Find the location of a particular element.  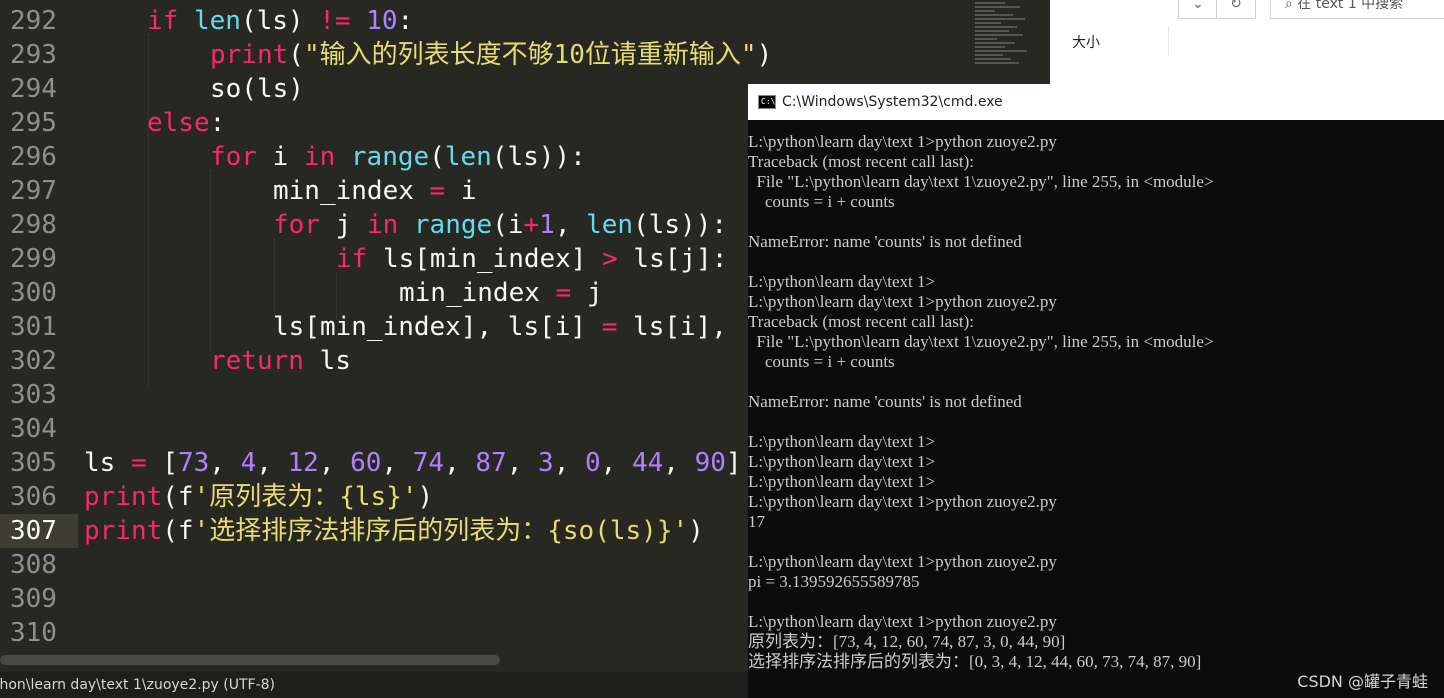

code-line: for j in range(i+1, len(ls)): is located at coordinates (500, 225).